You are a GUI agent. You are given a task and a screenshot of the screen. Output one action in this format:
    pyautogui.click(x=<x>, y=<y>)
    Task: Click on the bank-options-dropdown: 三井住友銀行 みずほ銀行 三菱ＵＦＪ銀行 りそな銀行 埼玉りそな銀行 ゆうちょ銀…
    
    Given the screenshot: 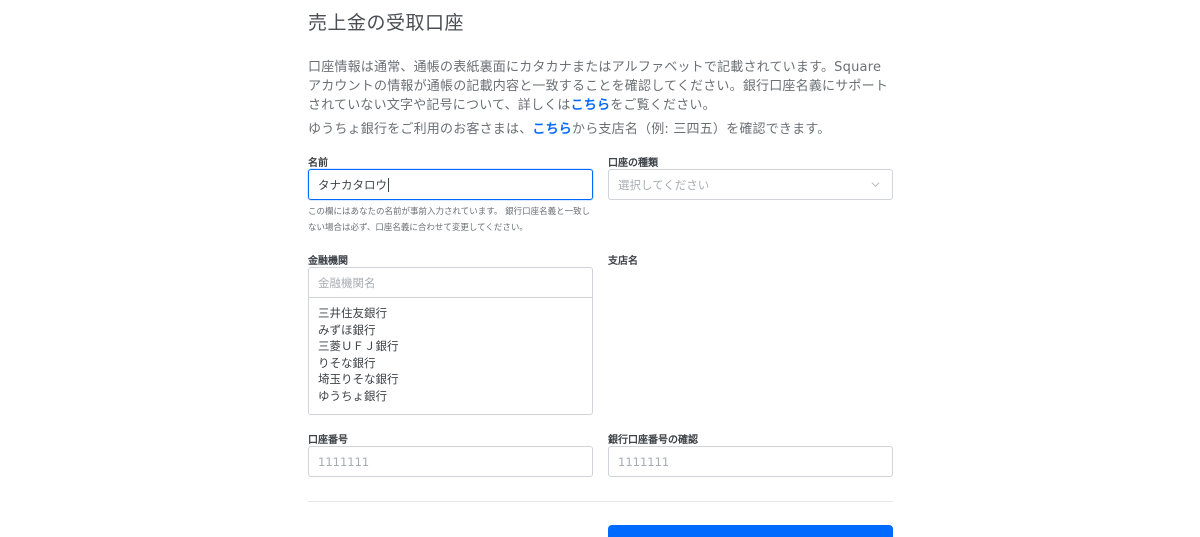 What is the action you would take?
    pyautogui.click(x=450, y=356)
    